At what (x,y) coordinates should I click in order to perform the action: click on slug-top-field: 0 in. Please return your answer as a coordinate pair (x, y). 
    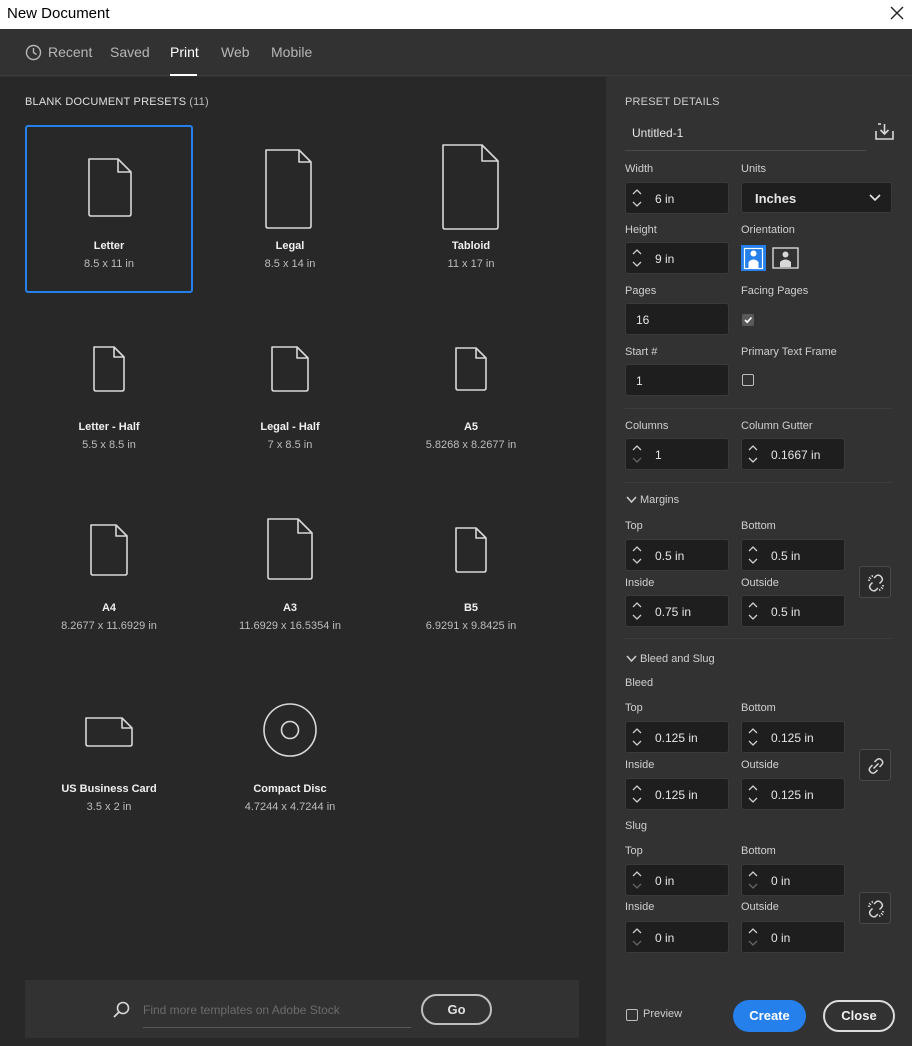
    Looking at the image, I should click on (677, 880).